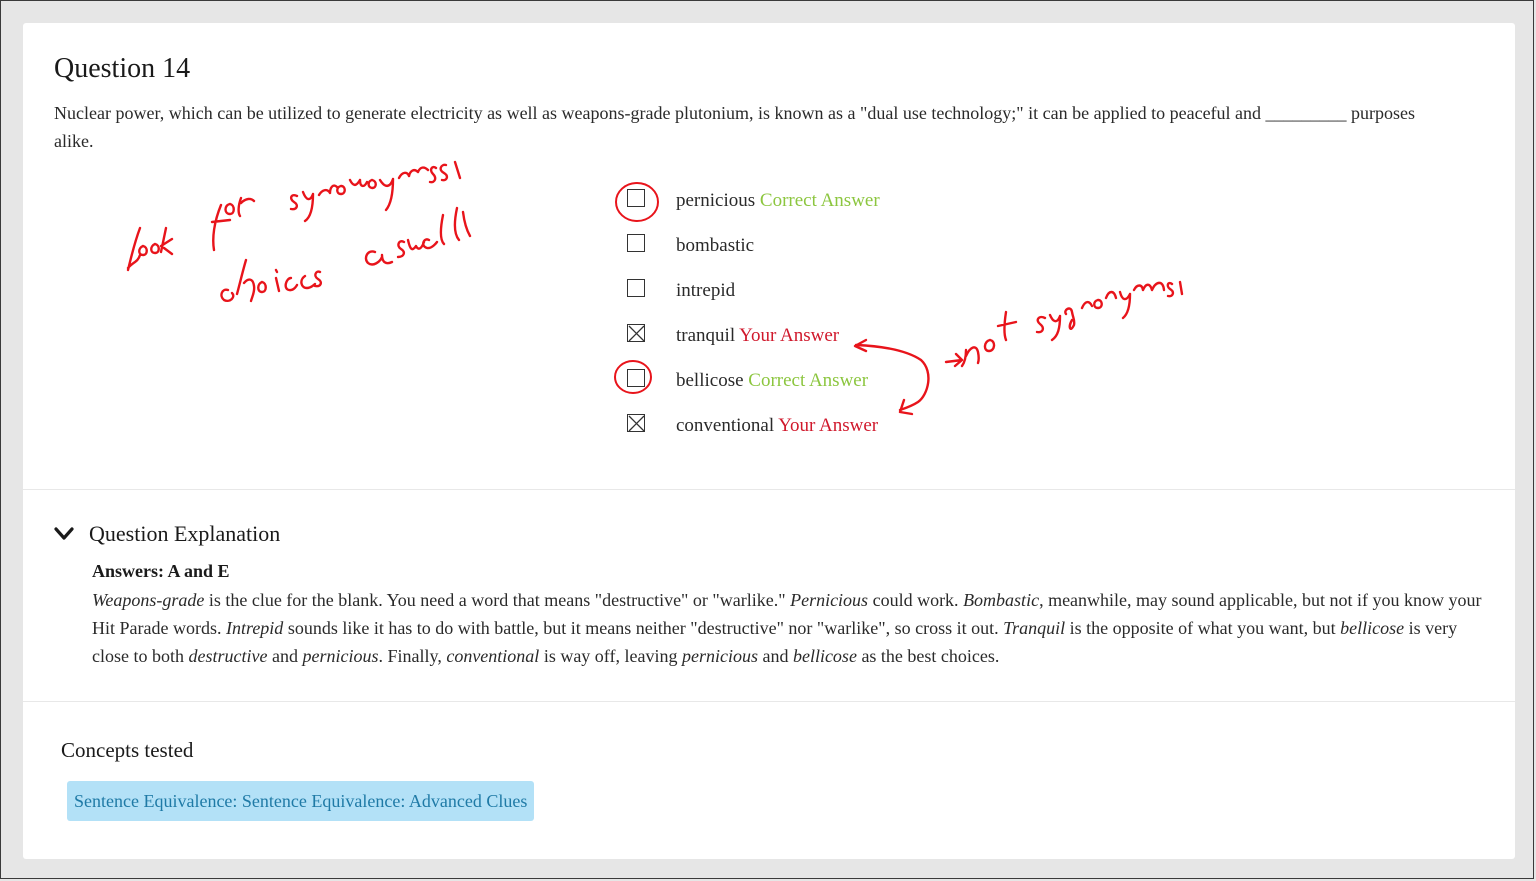  Describe the element at coordinates (829, 600) in the screenshot. I see `emphasized-term: Pernicious` at that location.